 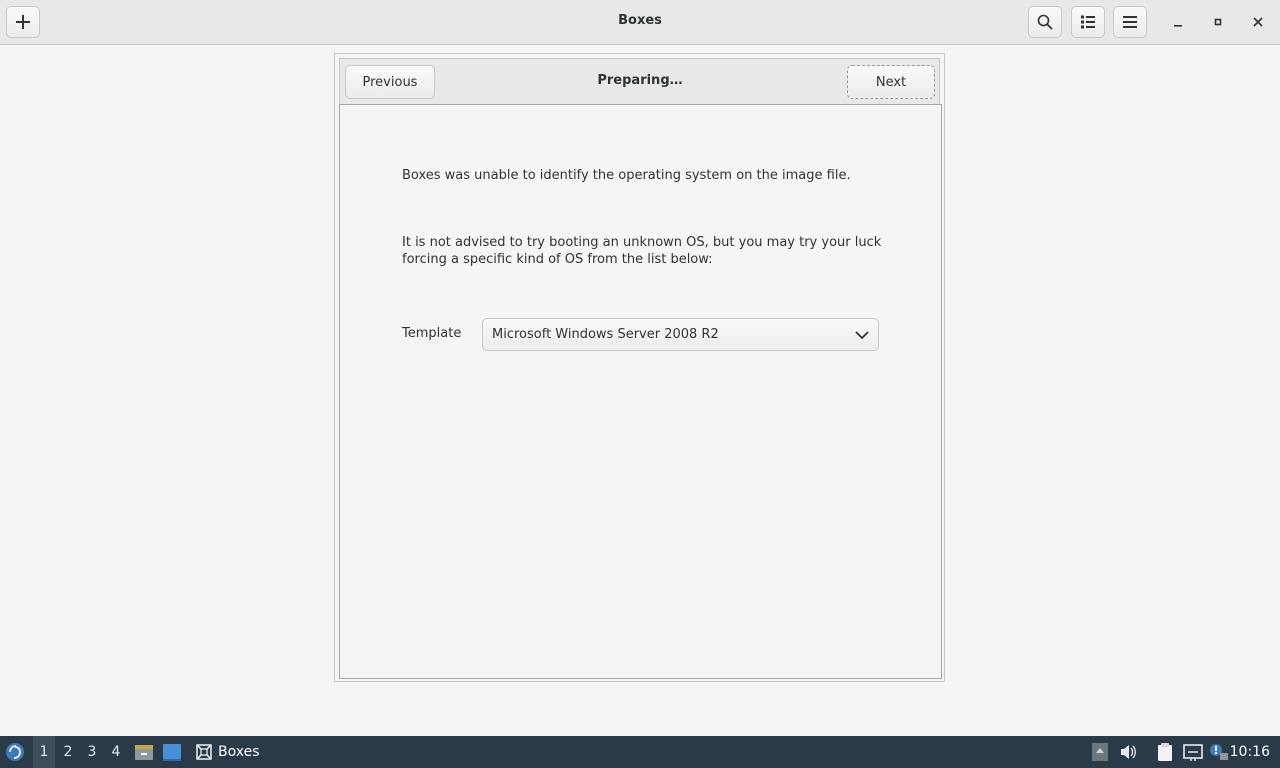 I want to click on assistant-header: Previous Preparing… Next, so click(x=639, y=81).